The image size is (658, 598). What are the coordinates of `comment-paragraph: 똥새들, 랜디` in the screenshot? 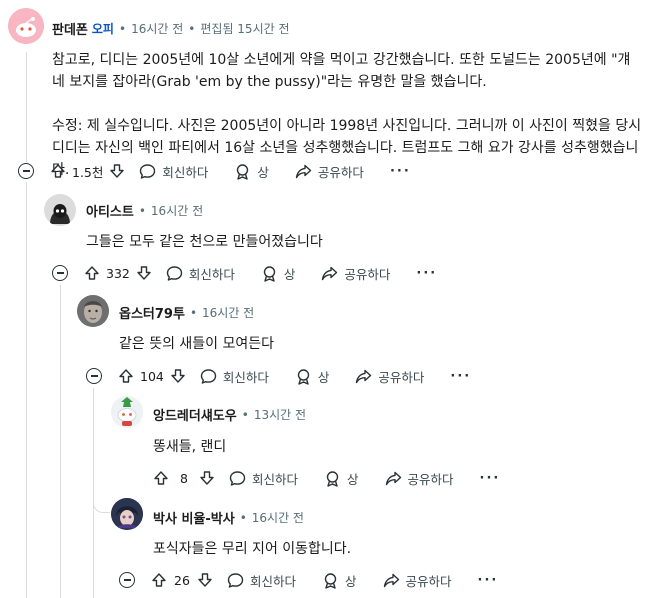 It's located at (190, 447).